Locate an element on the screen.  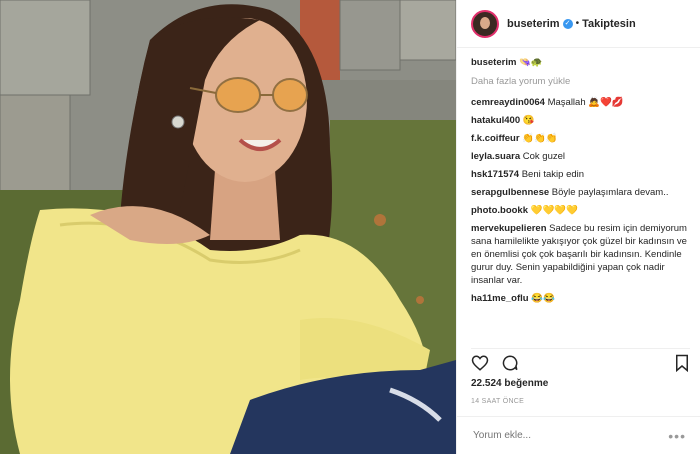
comment-text: Beni takip edin is located at coordinates (553, 174).